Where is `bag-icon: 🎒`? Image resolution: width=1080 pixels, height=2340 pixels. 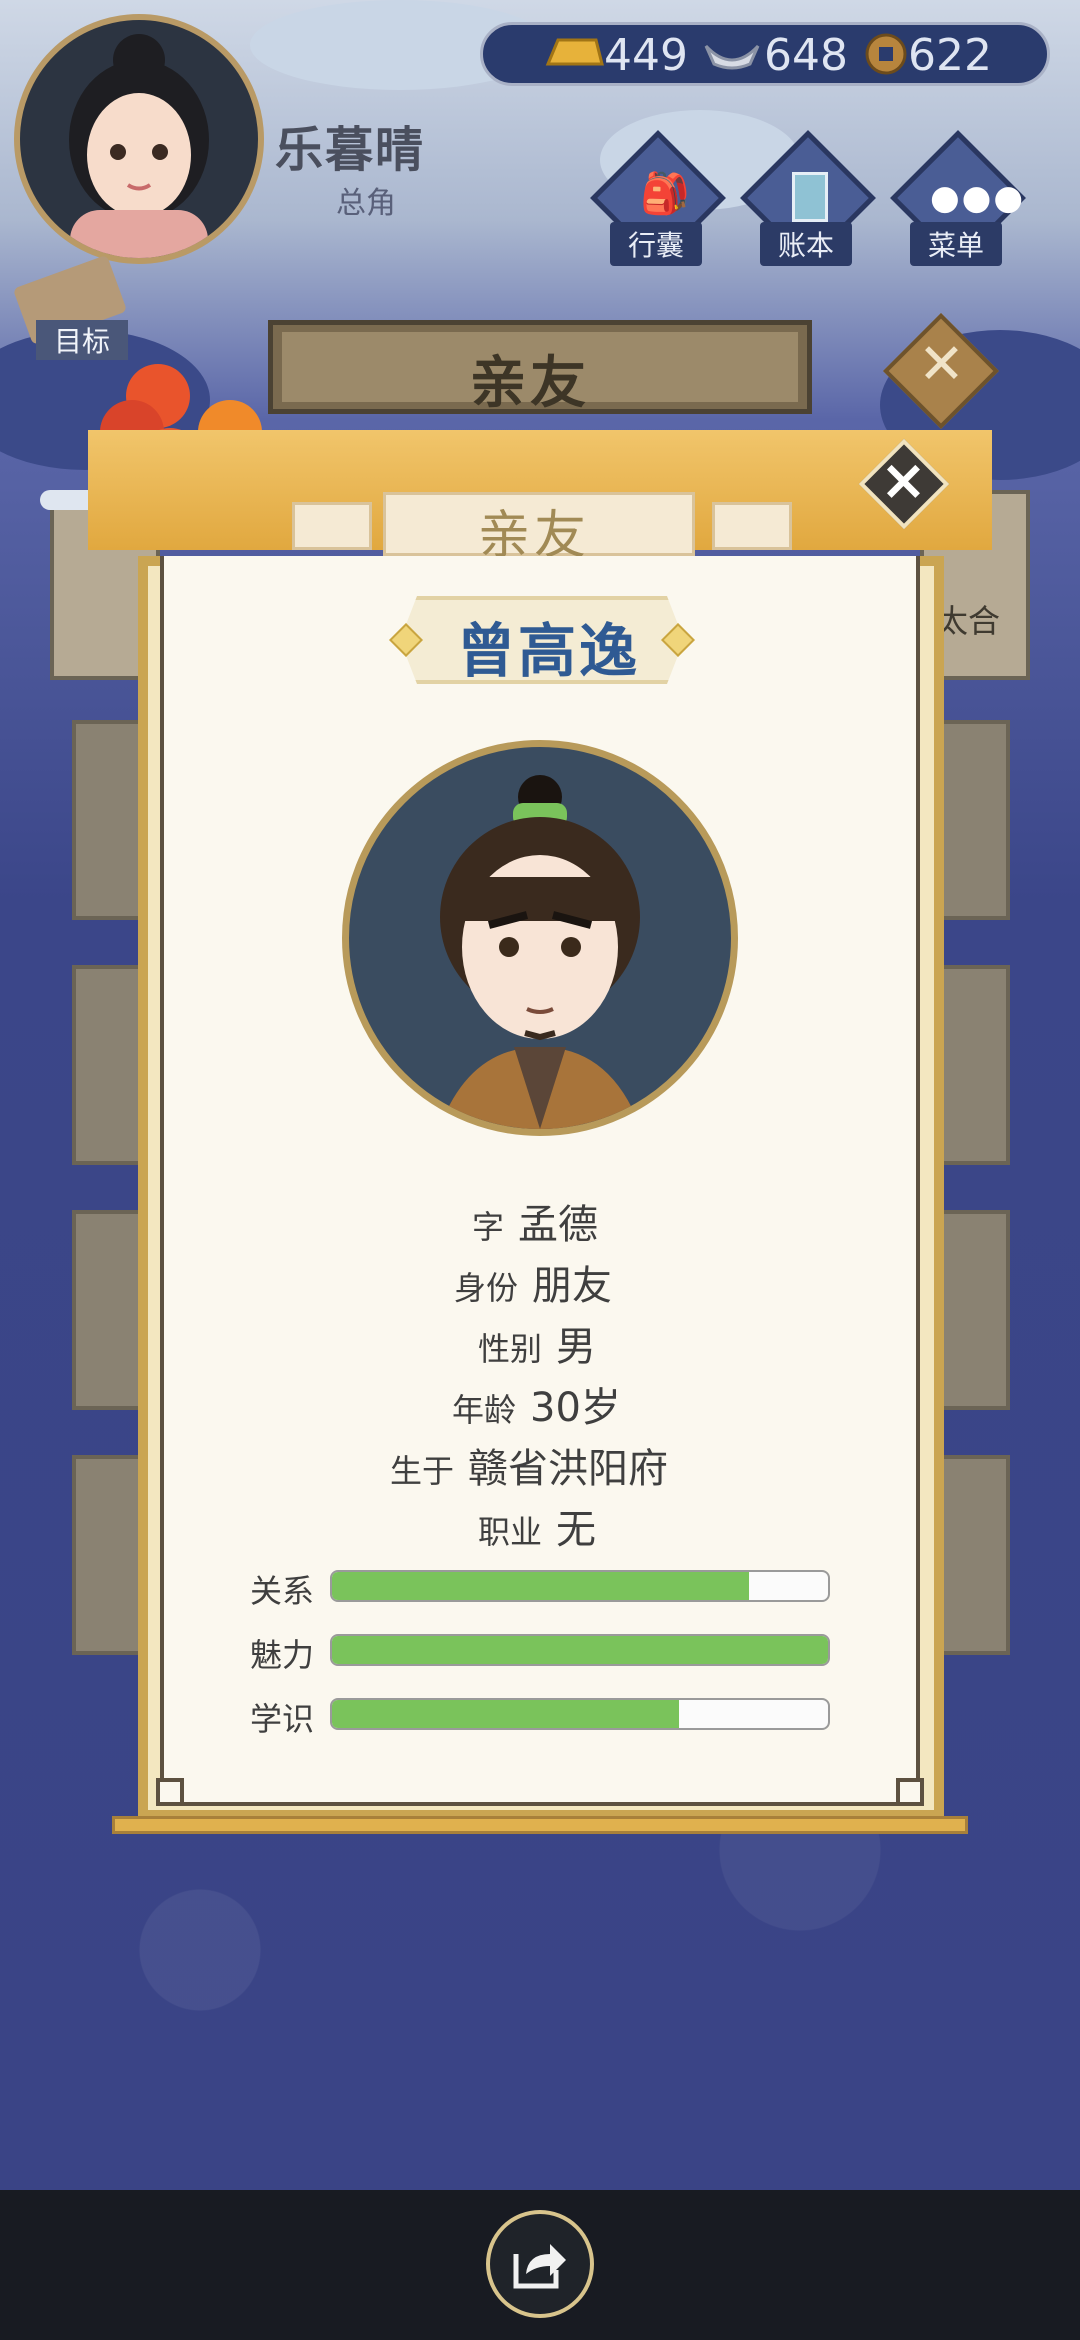
bag-icon: 🎒 is located at coordinates (665, 194).